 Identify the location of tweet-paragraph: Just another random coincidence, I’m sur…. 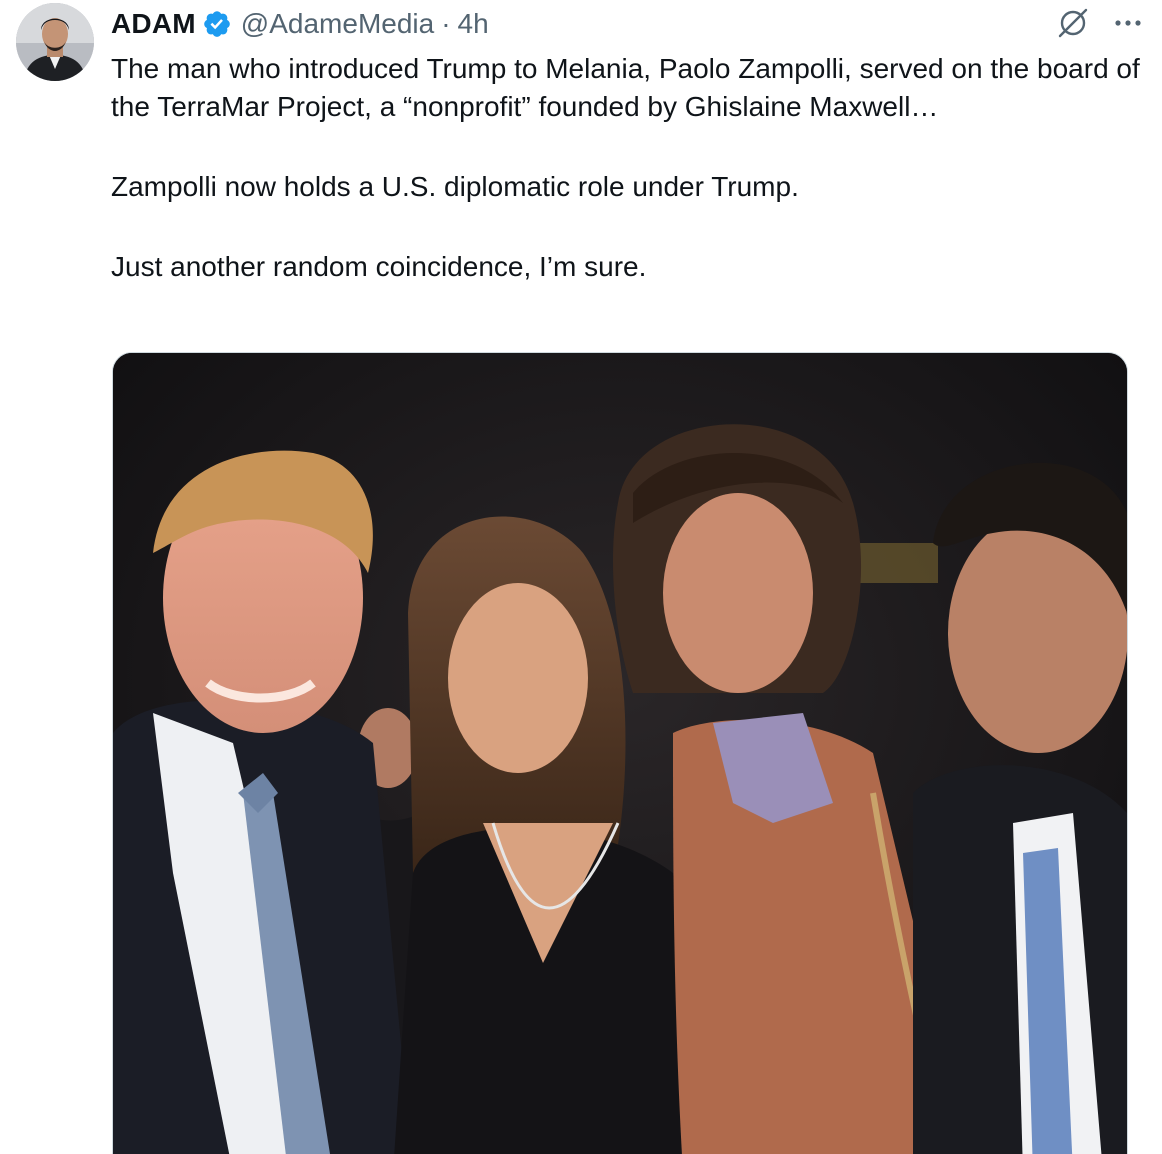
(379, 266).